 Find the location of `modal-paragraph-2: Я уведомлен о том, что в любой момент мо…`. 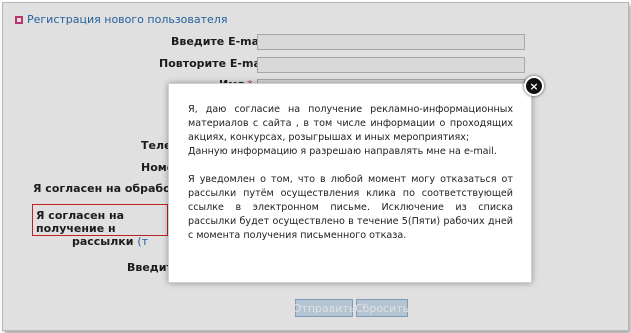

modal-paragraph-2: Я уведомлен о том, что в любой момент мо… is located at coordinates (350, 207).